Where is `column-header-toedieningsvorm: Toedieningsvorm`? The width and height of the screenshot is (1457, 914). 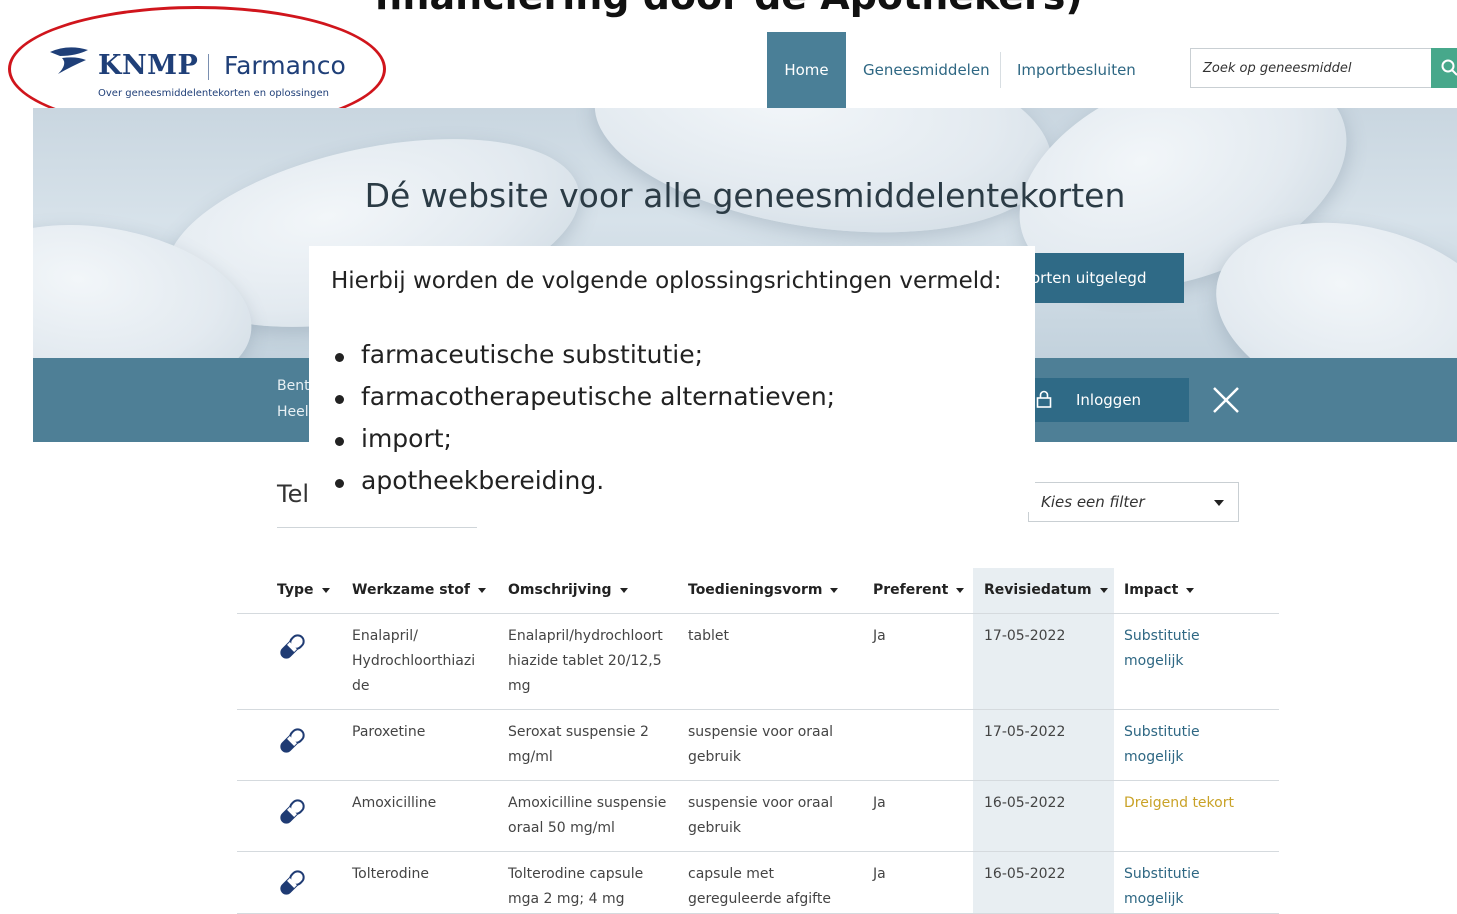 column-header-toedieningsvorm: Toedieningsvorm is located at coordinates (763, 590).